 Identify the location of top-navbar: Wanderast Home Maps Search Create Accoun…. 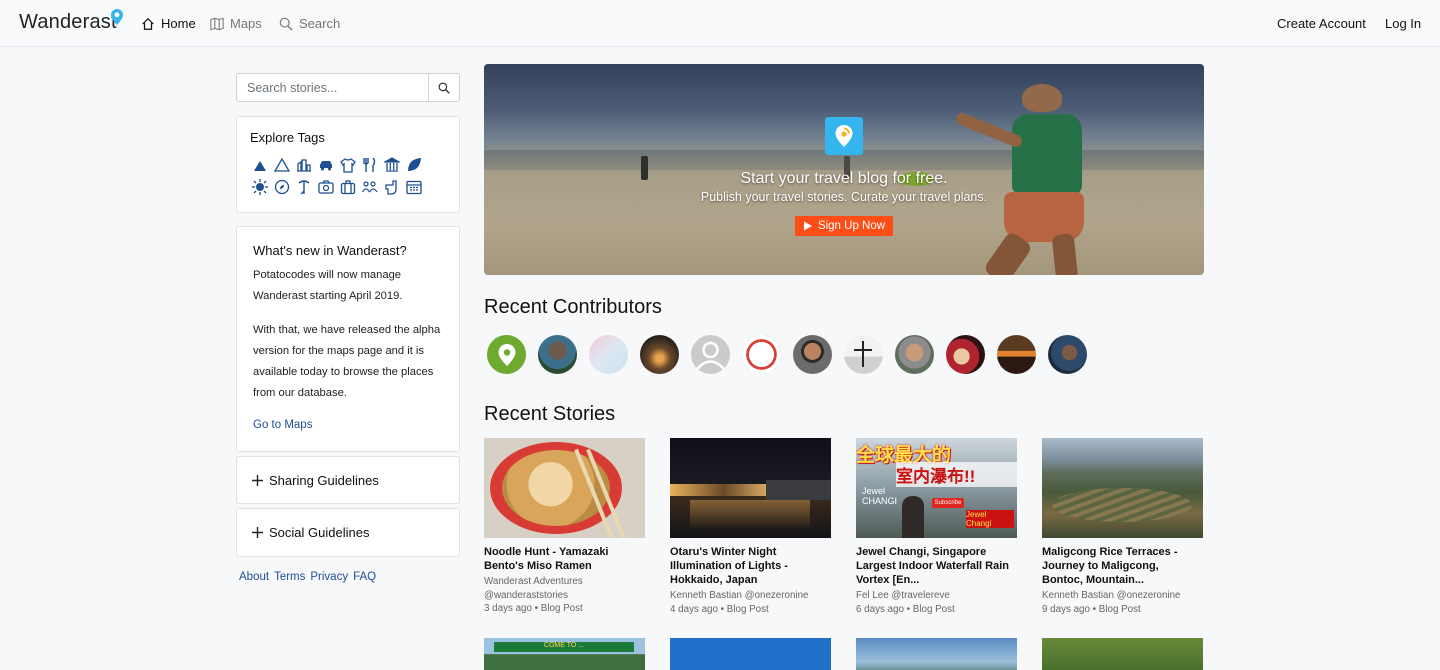
(720, 23).